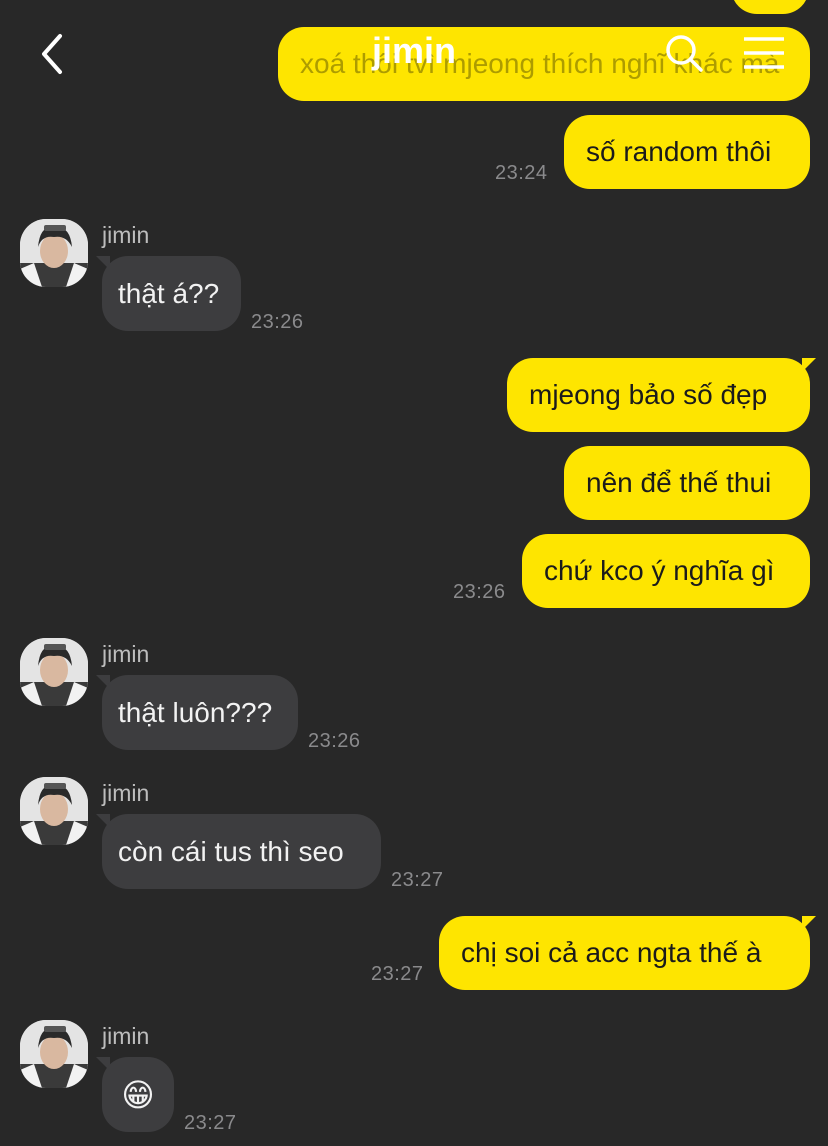 Image resolution: width=828 pixels, height=1146 pixels. I want to click on message-bubble-outgoing: mjeong bảo số đẹp, so click(658, 395).